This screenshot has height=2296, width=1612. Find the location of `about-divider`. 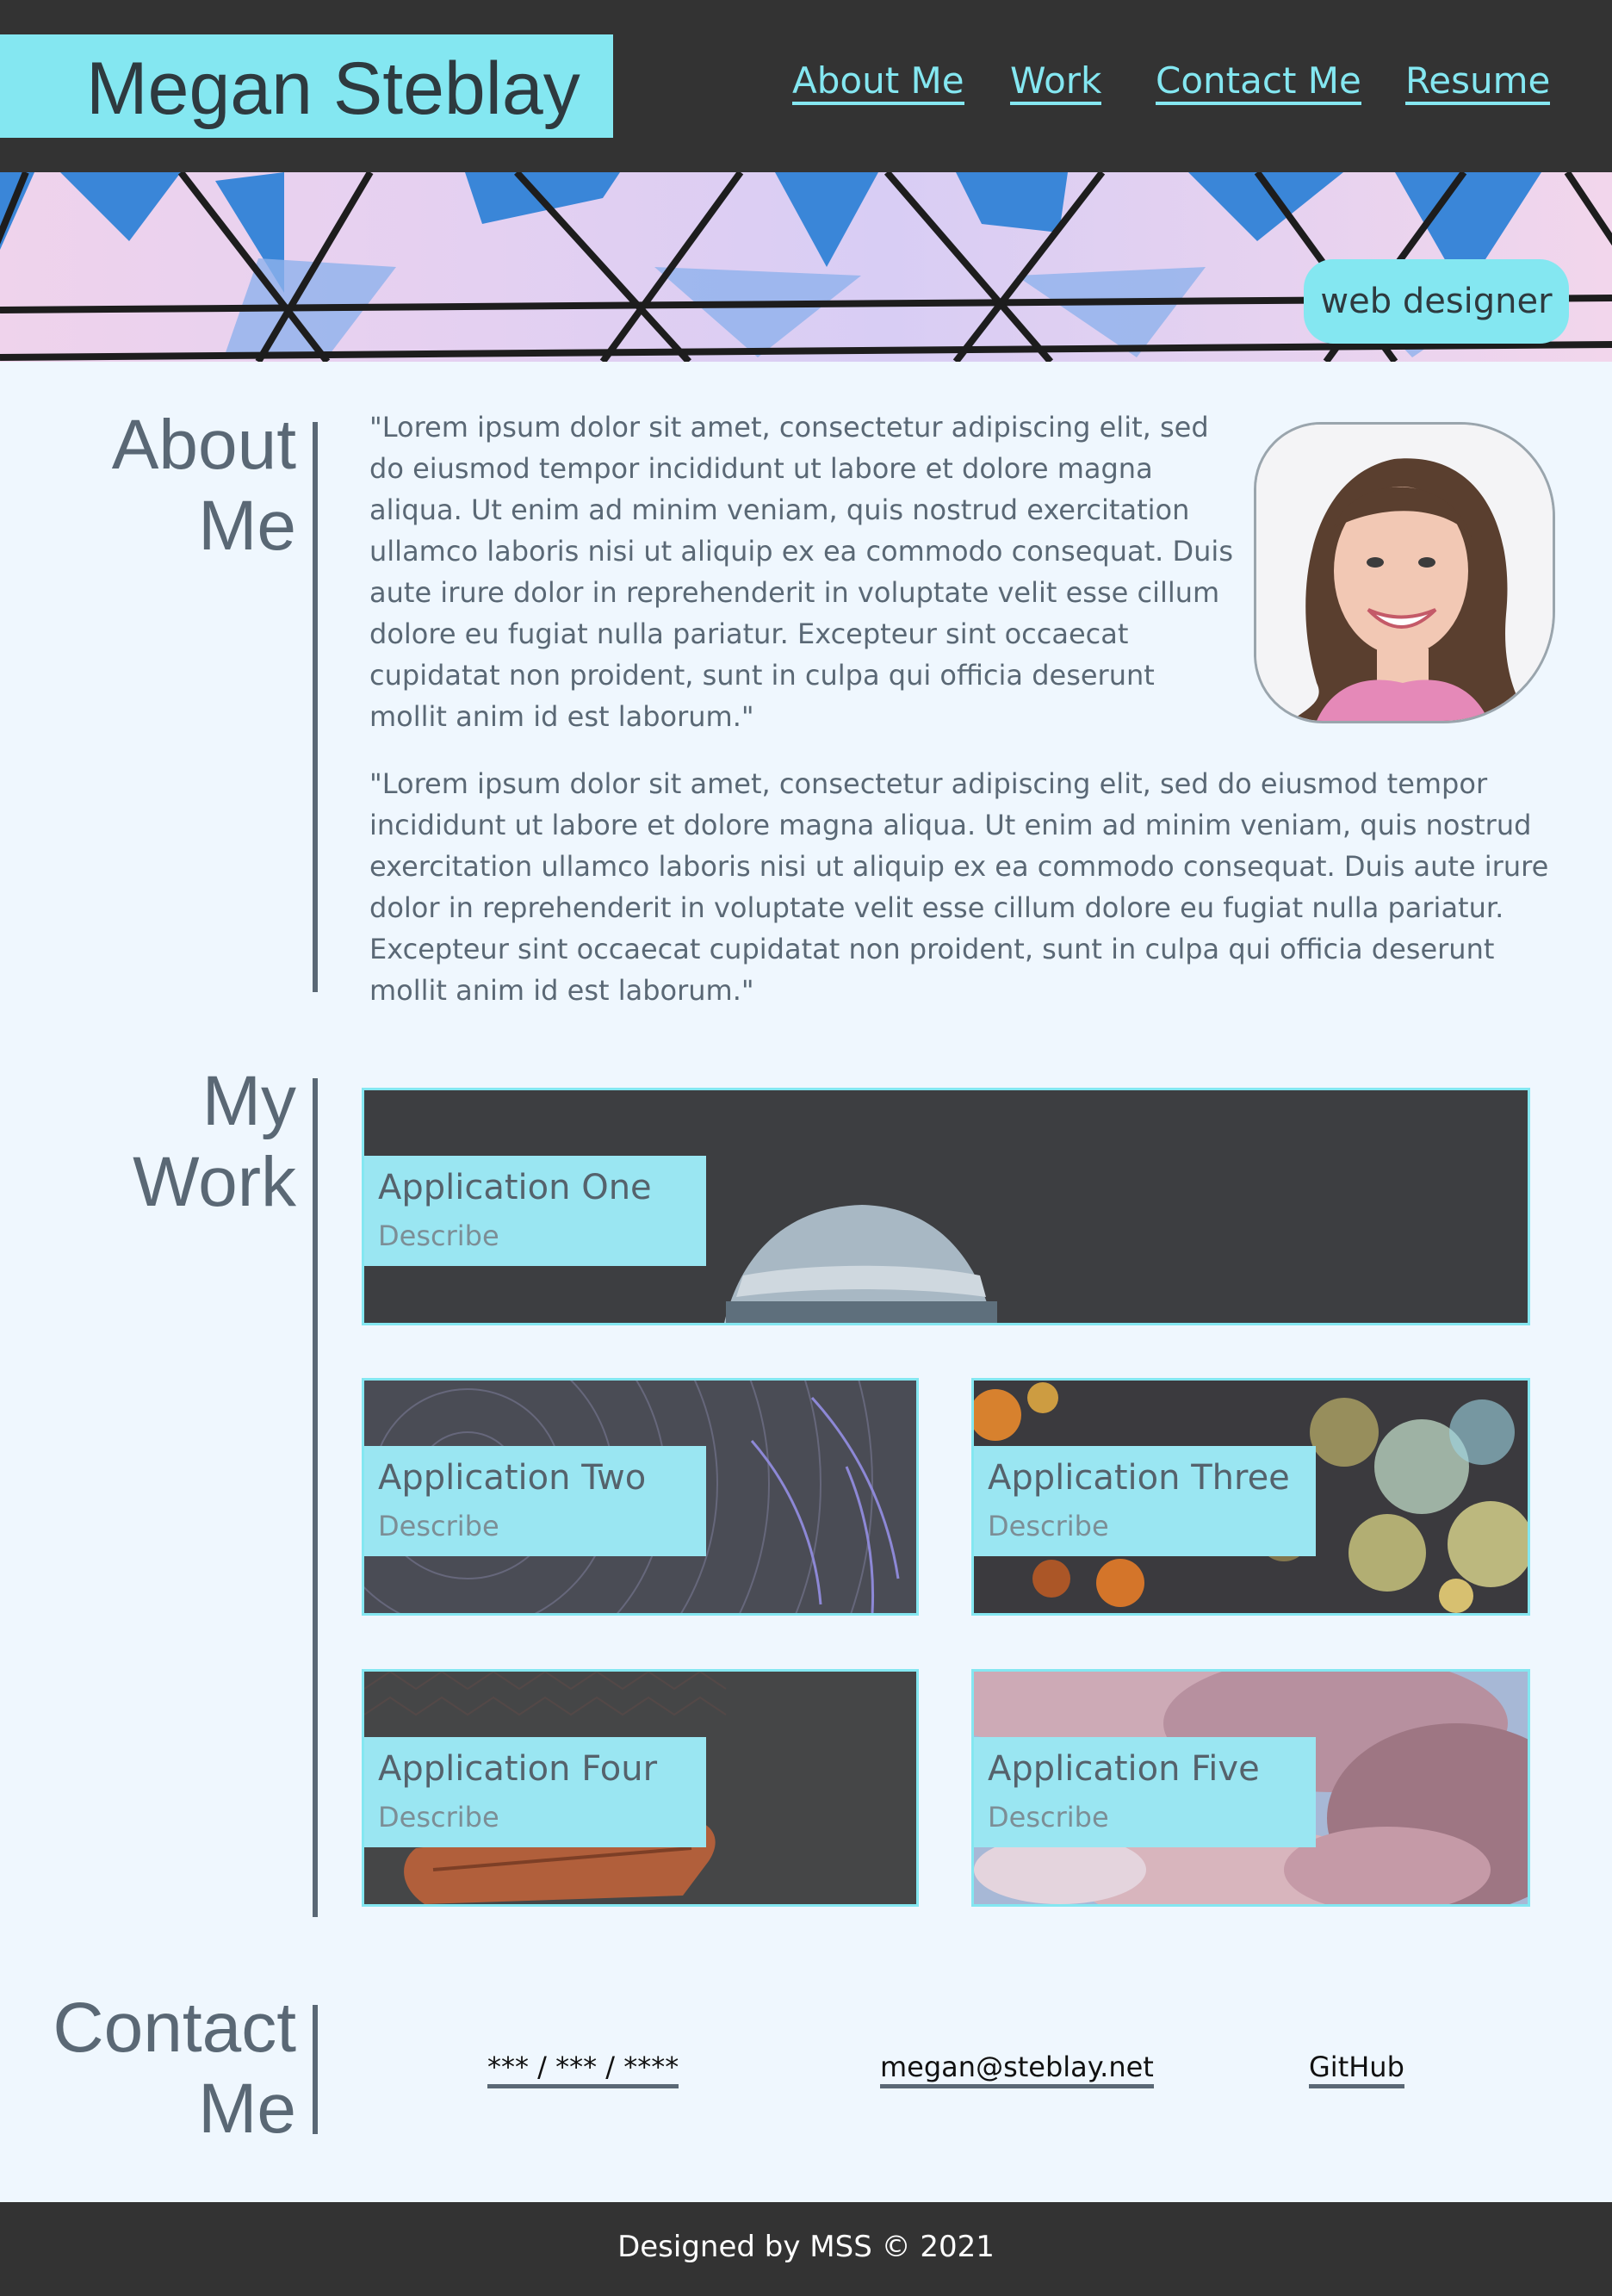

about-divider is located at coordinates (316, 707).